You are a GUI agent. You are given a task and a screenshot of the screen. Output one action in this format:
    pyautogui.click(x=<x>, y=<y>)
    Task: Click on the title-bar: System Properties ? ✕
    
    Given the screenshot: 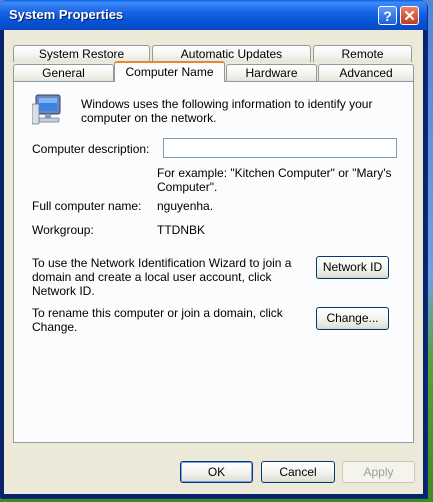 What is the action you would take?
    pyautogui.click(x=213, y=15)
    